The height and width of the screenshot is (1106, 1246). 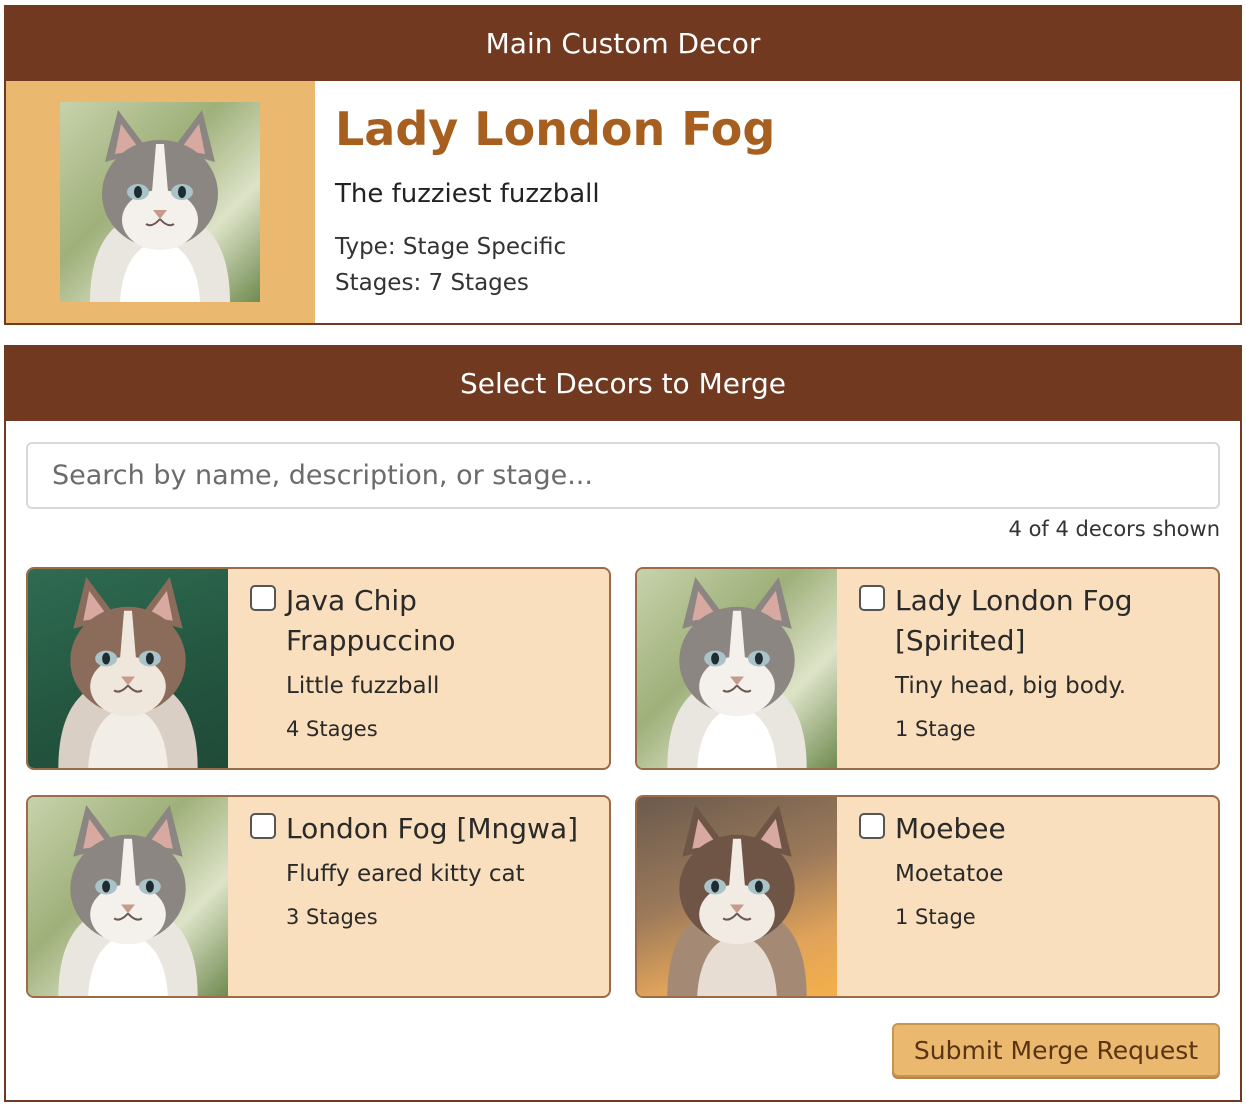 What do you see at coordinates (332, 917) in the screenshot?
I see `decor-stages: 3 Stages` at bounding box center [332, 917].